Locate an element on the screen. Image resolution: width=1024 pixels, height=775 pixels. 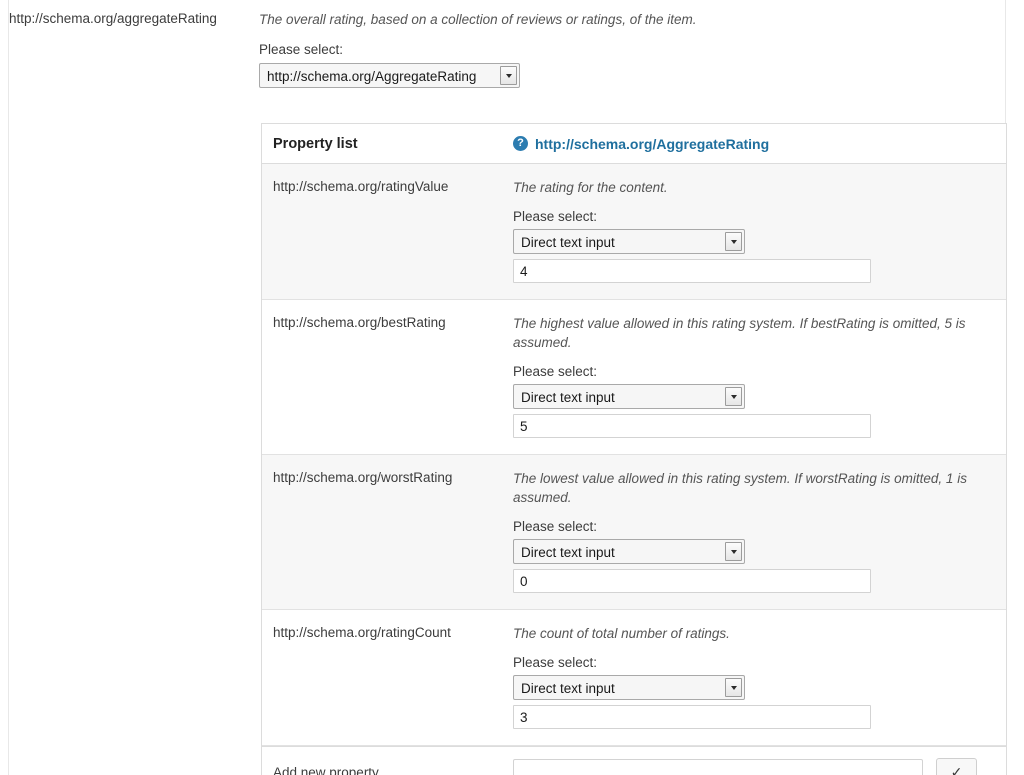
add-new-property-controls: ✓ is located at coordinates (759, 766).